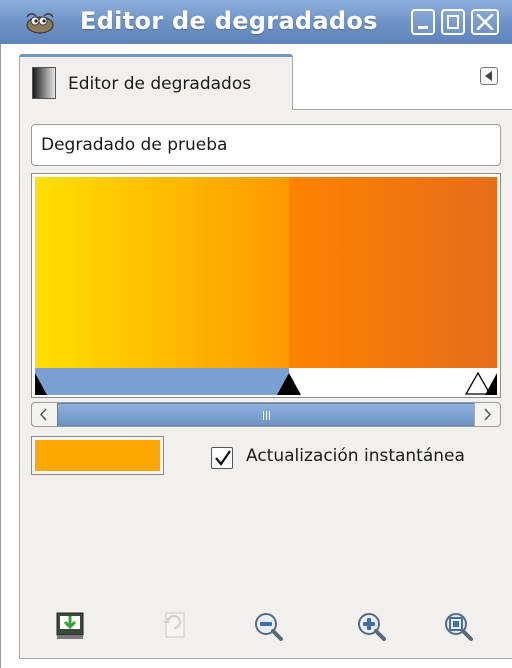 This screenshot has width=512, height=668. I want to click on gimp-wilber-icon, so click(40, 23).